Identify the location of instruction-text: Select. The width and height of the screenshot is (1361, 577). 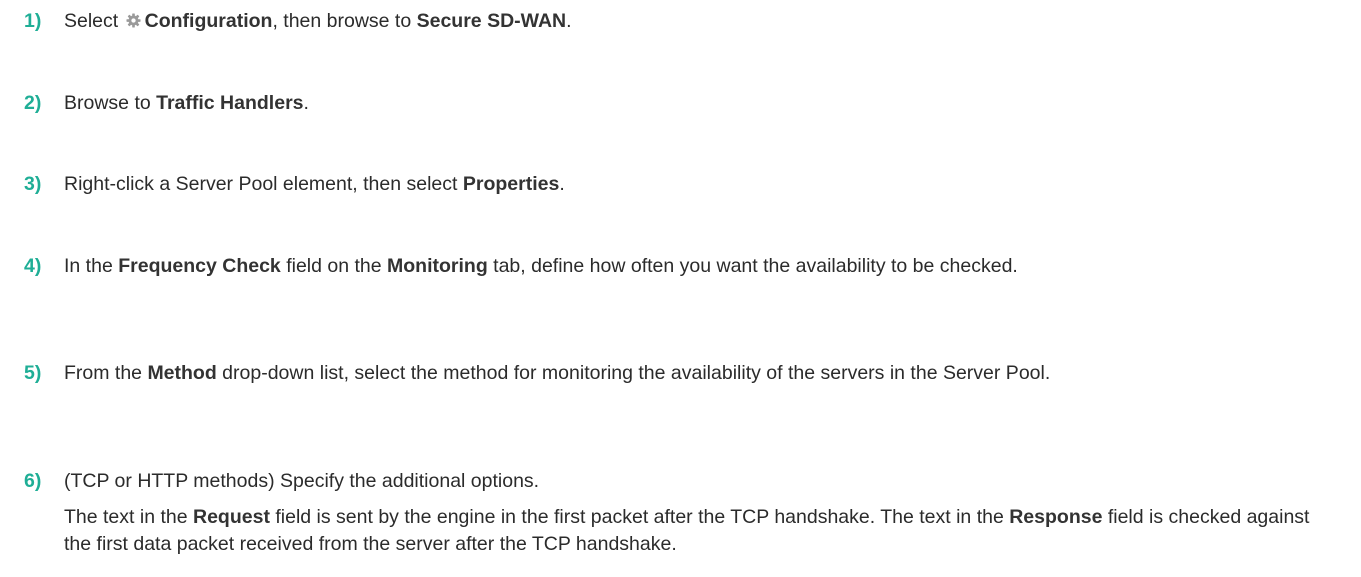
(94, 21).